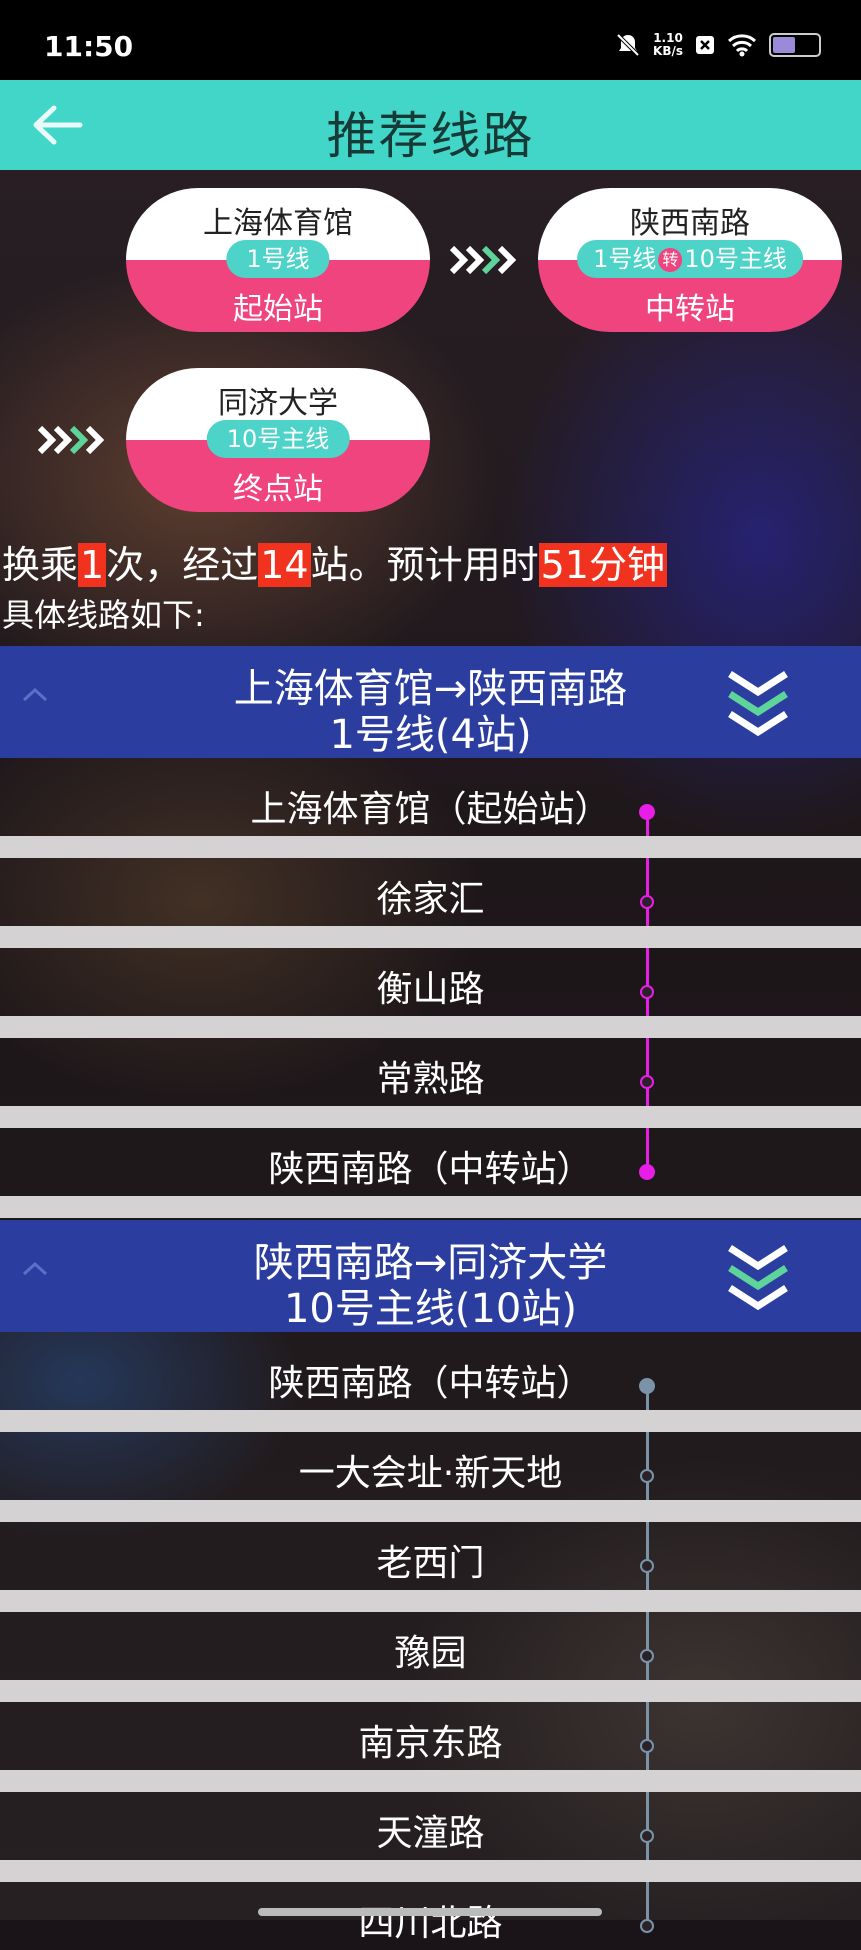 This screenshot has height=1950, width=861. What do you see at coordinates (668, 44) in the screenshot?
I see `net-speed: 1.10 KB/s` at bounding box center [668, 44].